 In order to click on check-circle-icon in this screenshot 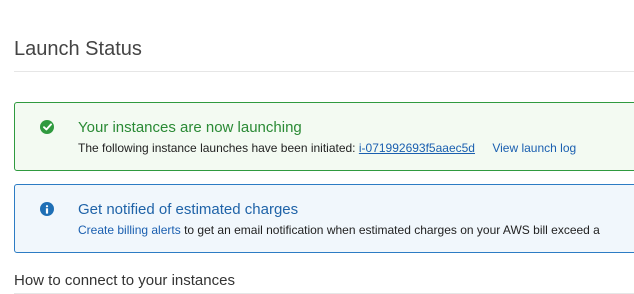, I will do `click(47, 127)`.